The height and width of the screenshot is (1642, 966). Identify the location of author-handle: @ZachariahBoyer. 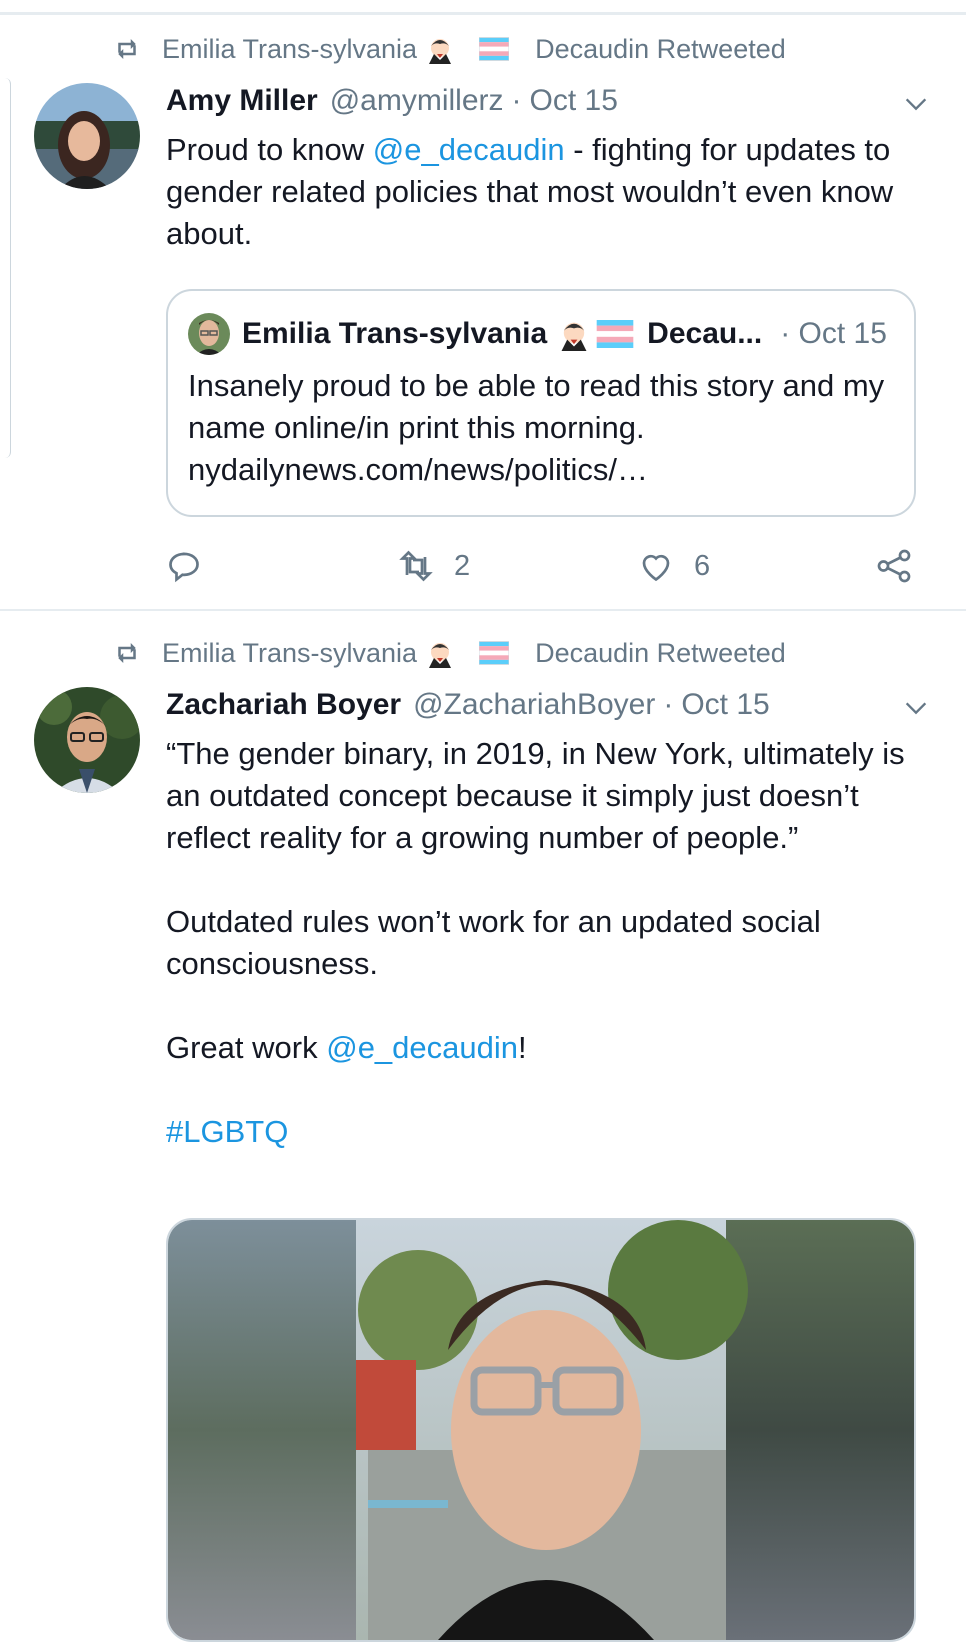
(534, 705).